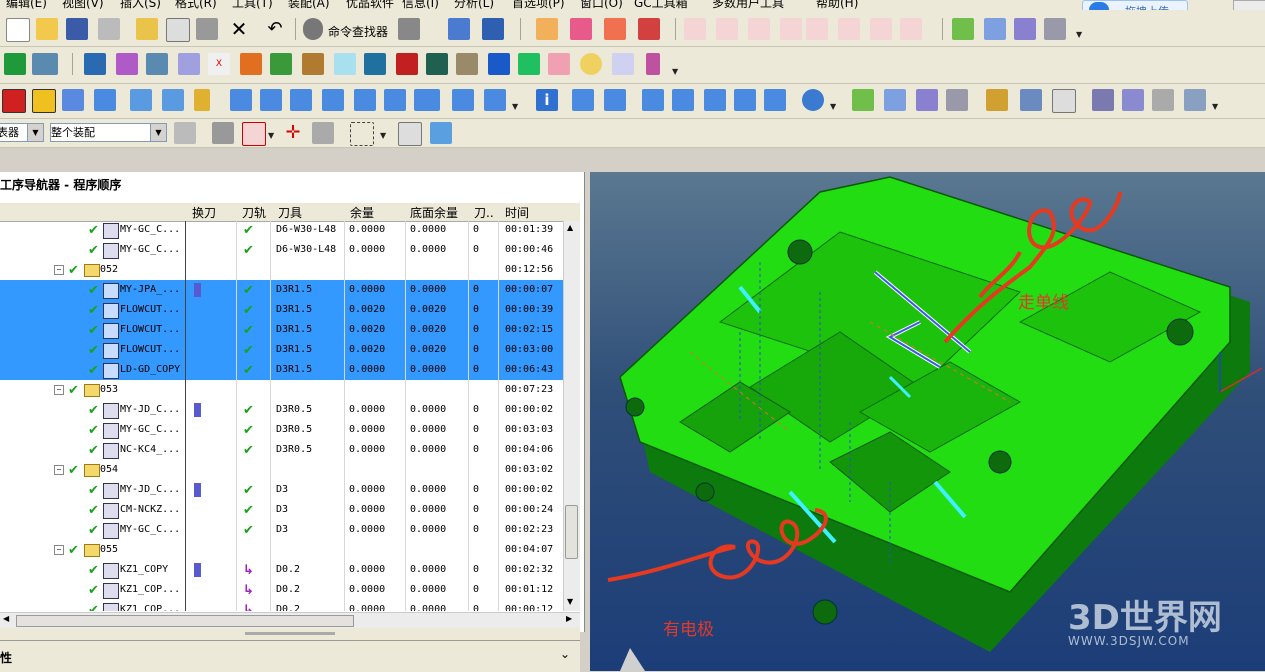  What do you see at coordinates (715, 100) in the screenshot?
I see `shop-doc-3-icon` at bounding box center [715, 100].